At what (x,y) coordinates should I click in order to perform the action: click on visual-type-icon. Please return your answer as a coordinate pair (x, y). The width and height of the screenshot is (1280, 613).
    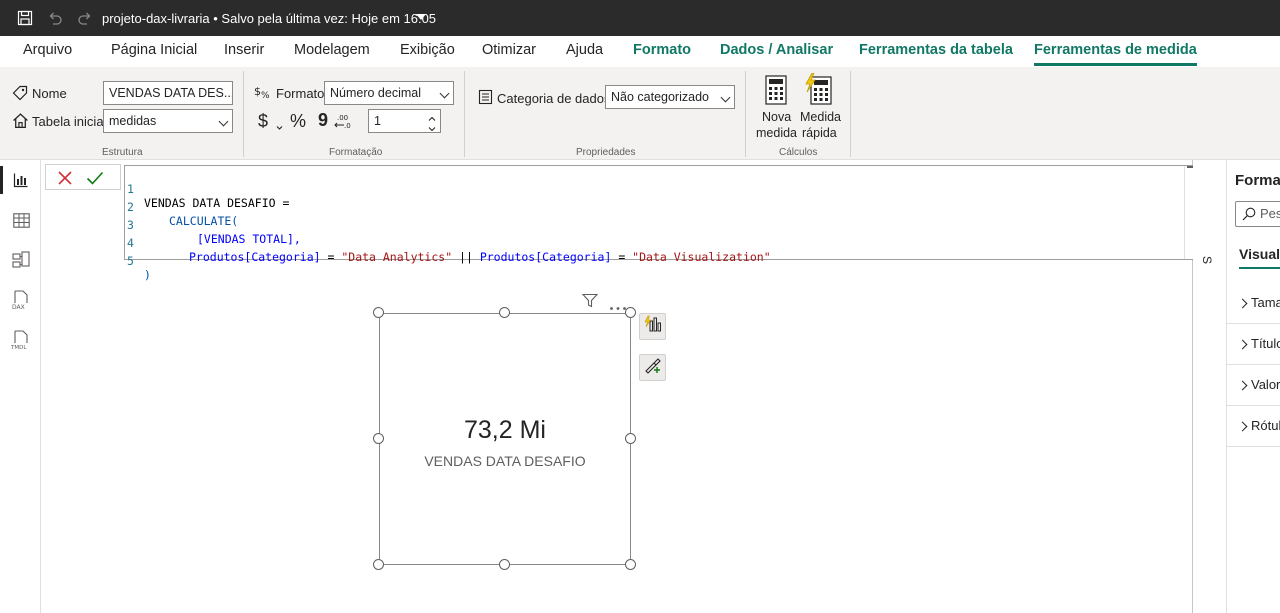
    Looking at the image, I should click on (653, 326).